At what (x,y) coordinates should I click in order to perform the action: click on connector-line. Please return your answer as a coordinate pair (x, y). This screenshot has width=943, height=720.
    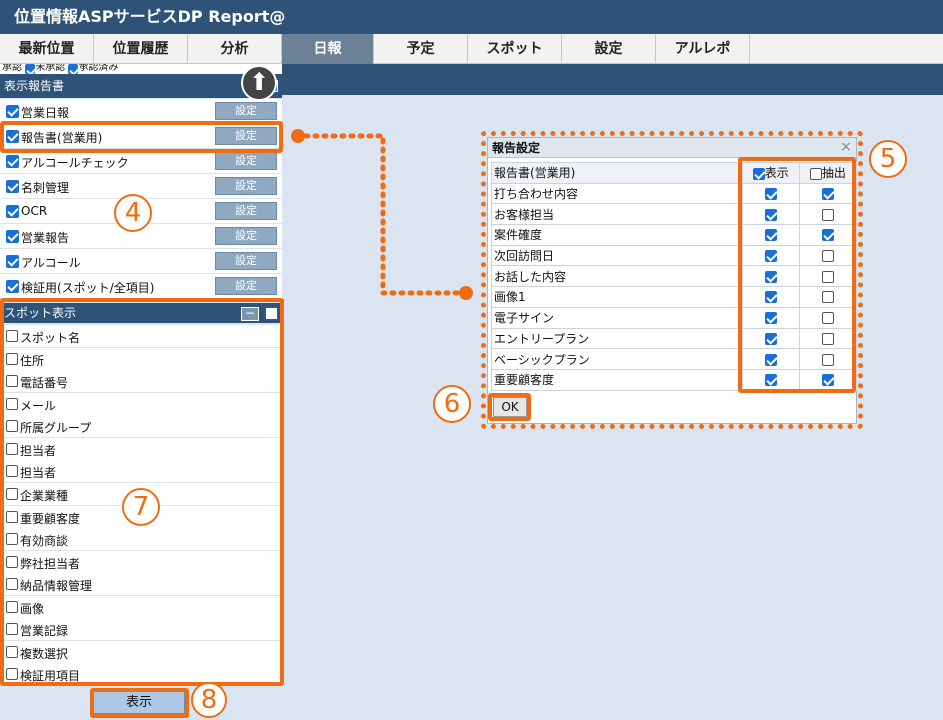
    Looking at the image, I should click on (382, 214).